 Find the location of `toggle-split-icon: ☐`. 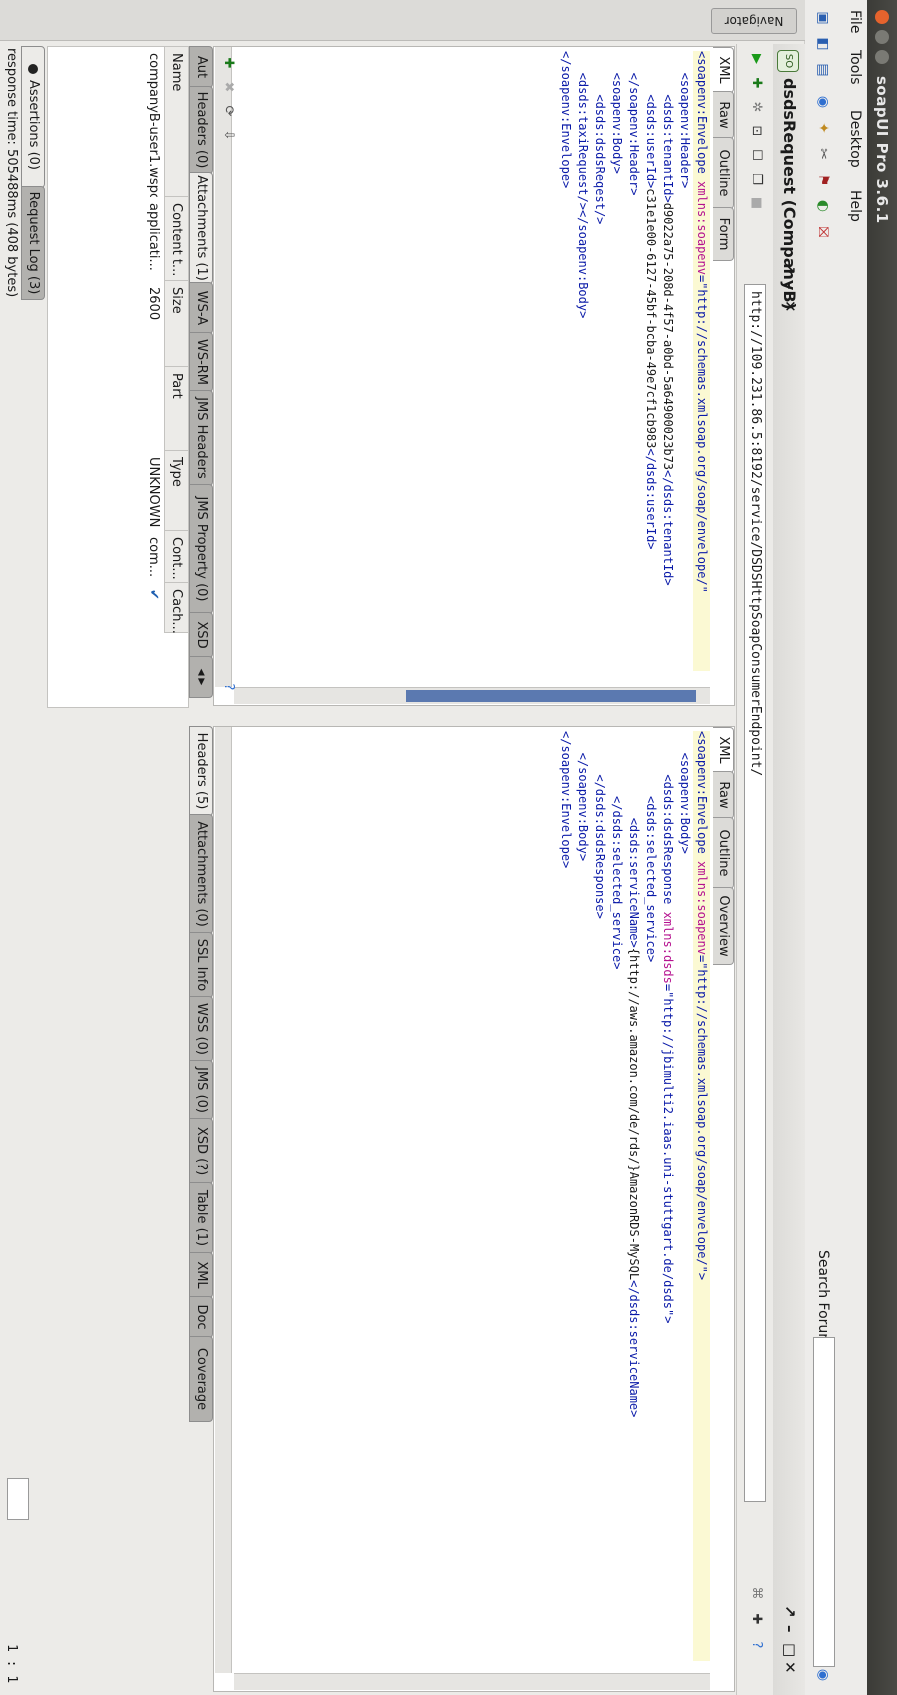

toggle-split-icon: ☐ is located at coordinates (756, 155).